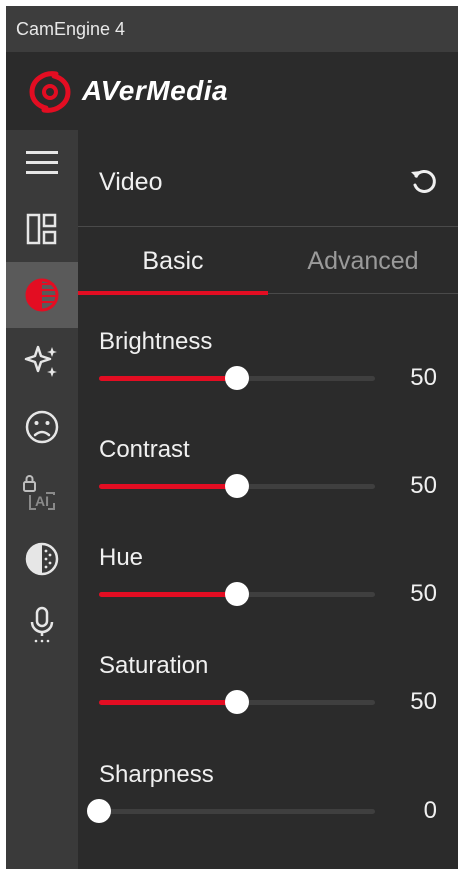 Image resolution: width=460 pixels, height=869 pixels. I want to click on hue-slider-thumb, so click(237, 594).